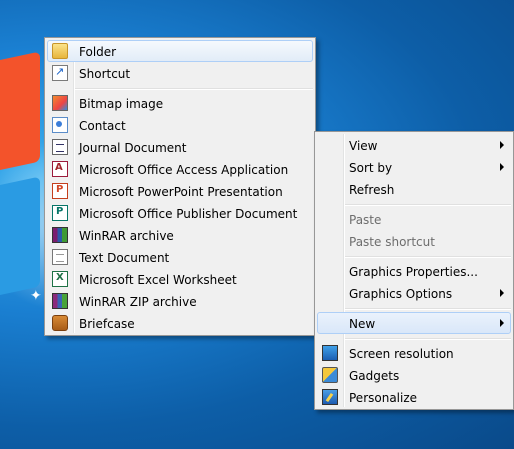 This screenshot has width=514, height=449. Describe the element at coordinates (374, 376) in the screenshot. I see `menu-item-label: Gadgets` at that location.